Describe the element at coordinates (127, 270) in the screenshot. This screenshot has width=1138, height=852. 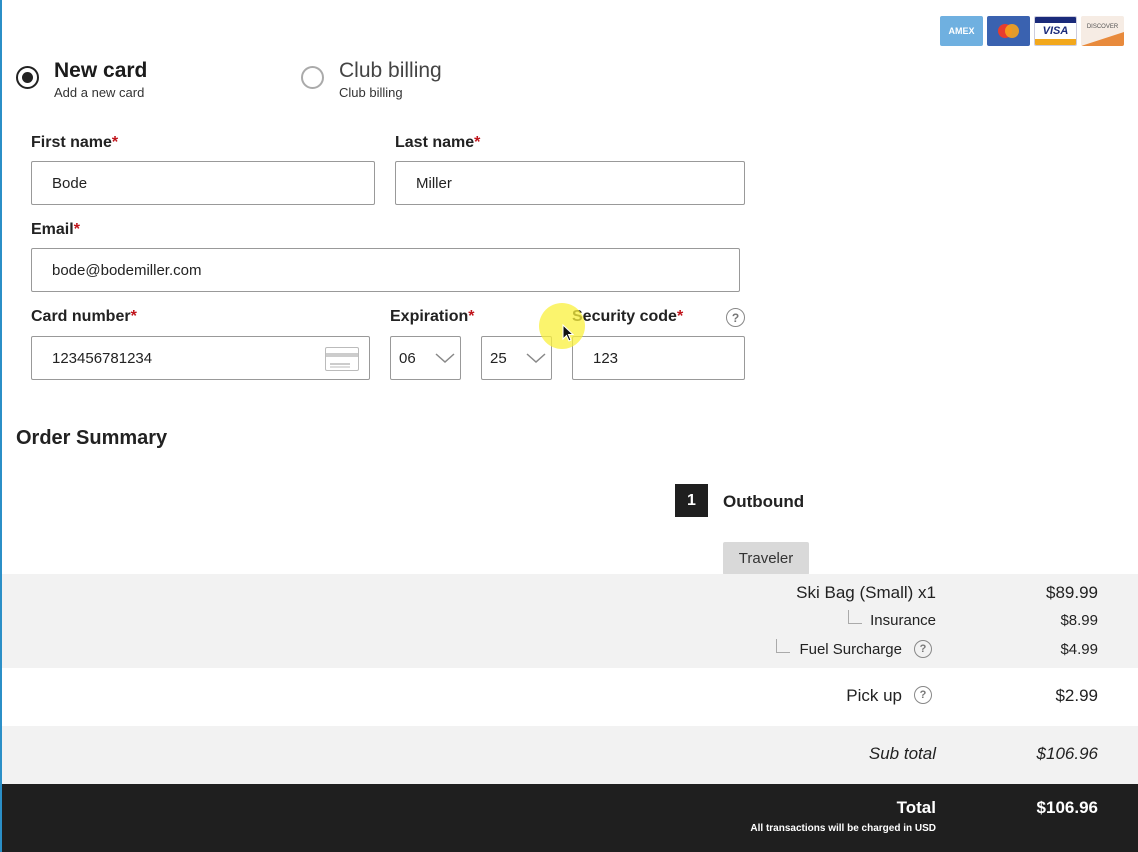
I see `email-value: bode@bodemiller.com` at that location.